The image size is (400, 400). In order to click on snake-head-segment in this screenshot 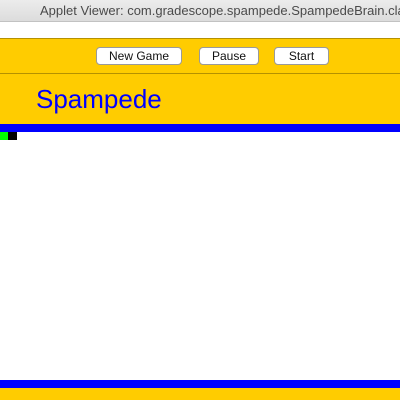, I will do `click(12, 136)`.